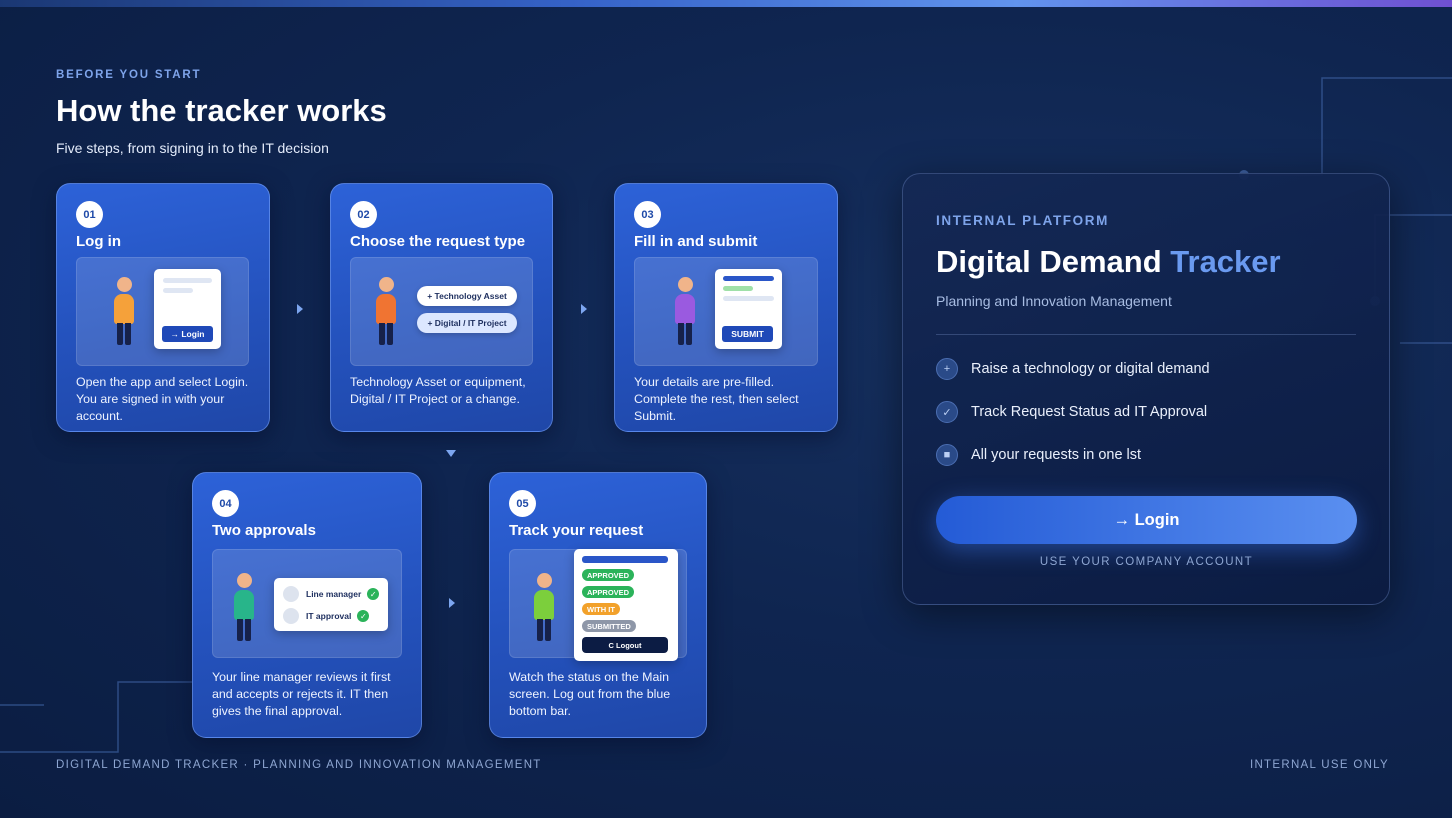 The width and height of the screenshot is (1452, 818). What do you see at coordinates (451, 453) in the screenshot?
I see `arrow-down-icon` at bounding box center [451, 453].